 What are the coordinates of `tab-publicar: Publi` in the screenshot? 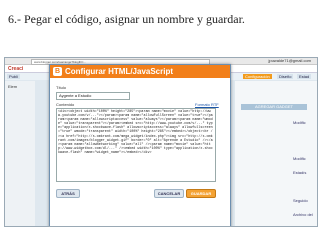 It's located at (13, 76).